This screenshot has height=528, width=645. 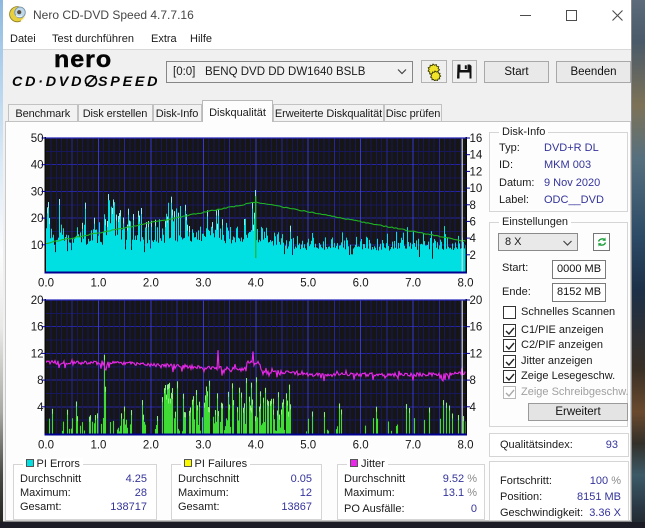 I want to click on svg-text: 30, so click(x=37, y=192).